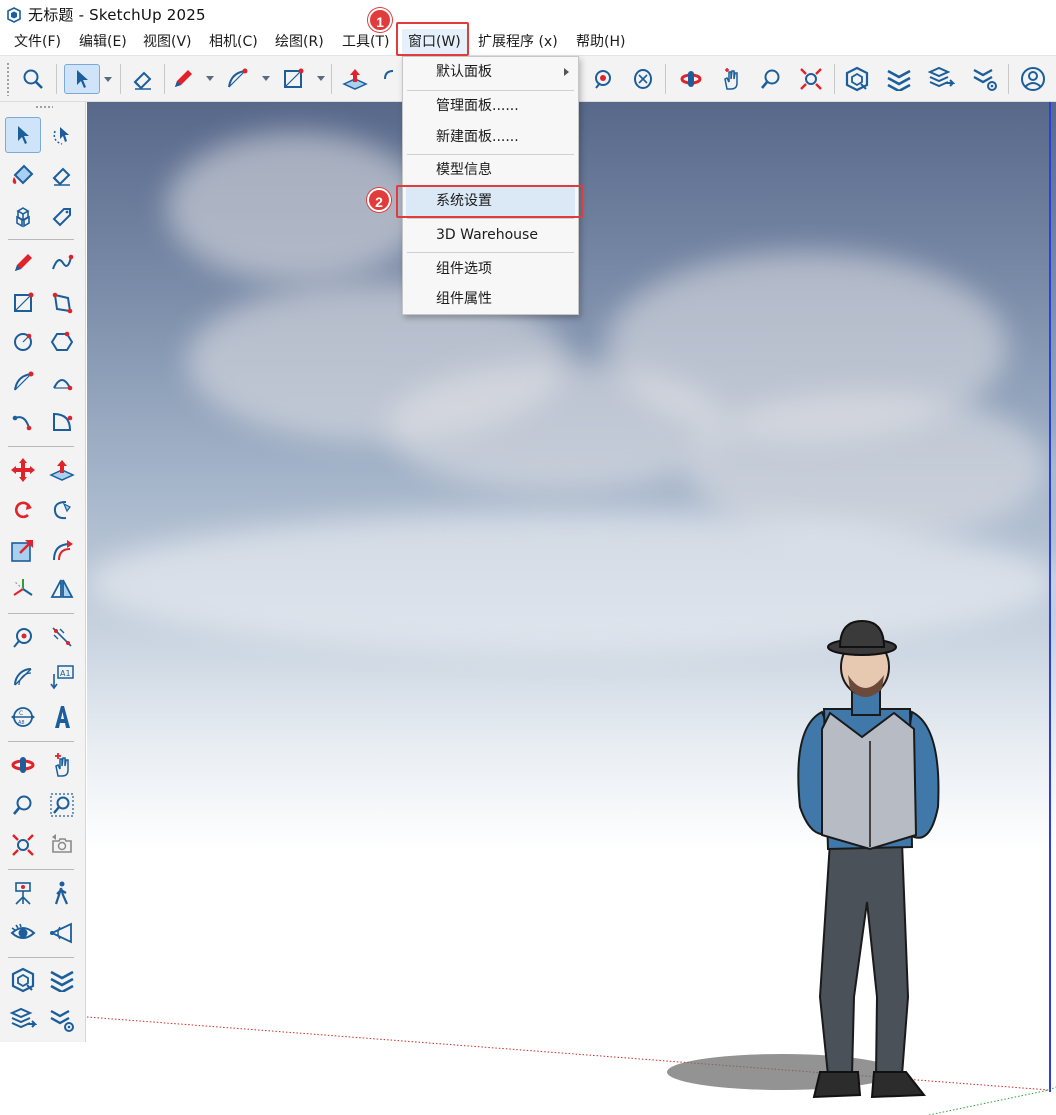 The width and height of the screenshot is (1056, 1115). I want to click on walk-icon, so click(62, 893).